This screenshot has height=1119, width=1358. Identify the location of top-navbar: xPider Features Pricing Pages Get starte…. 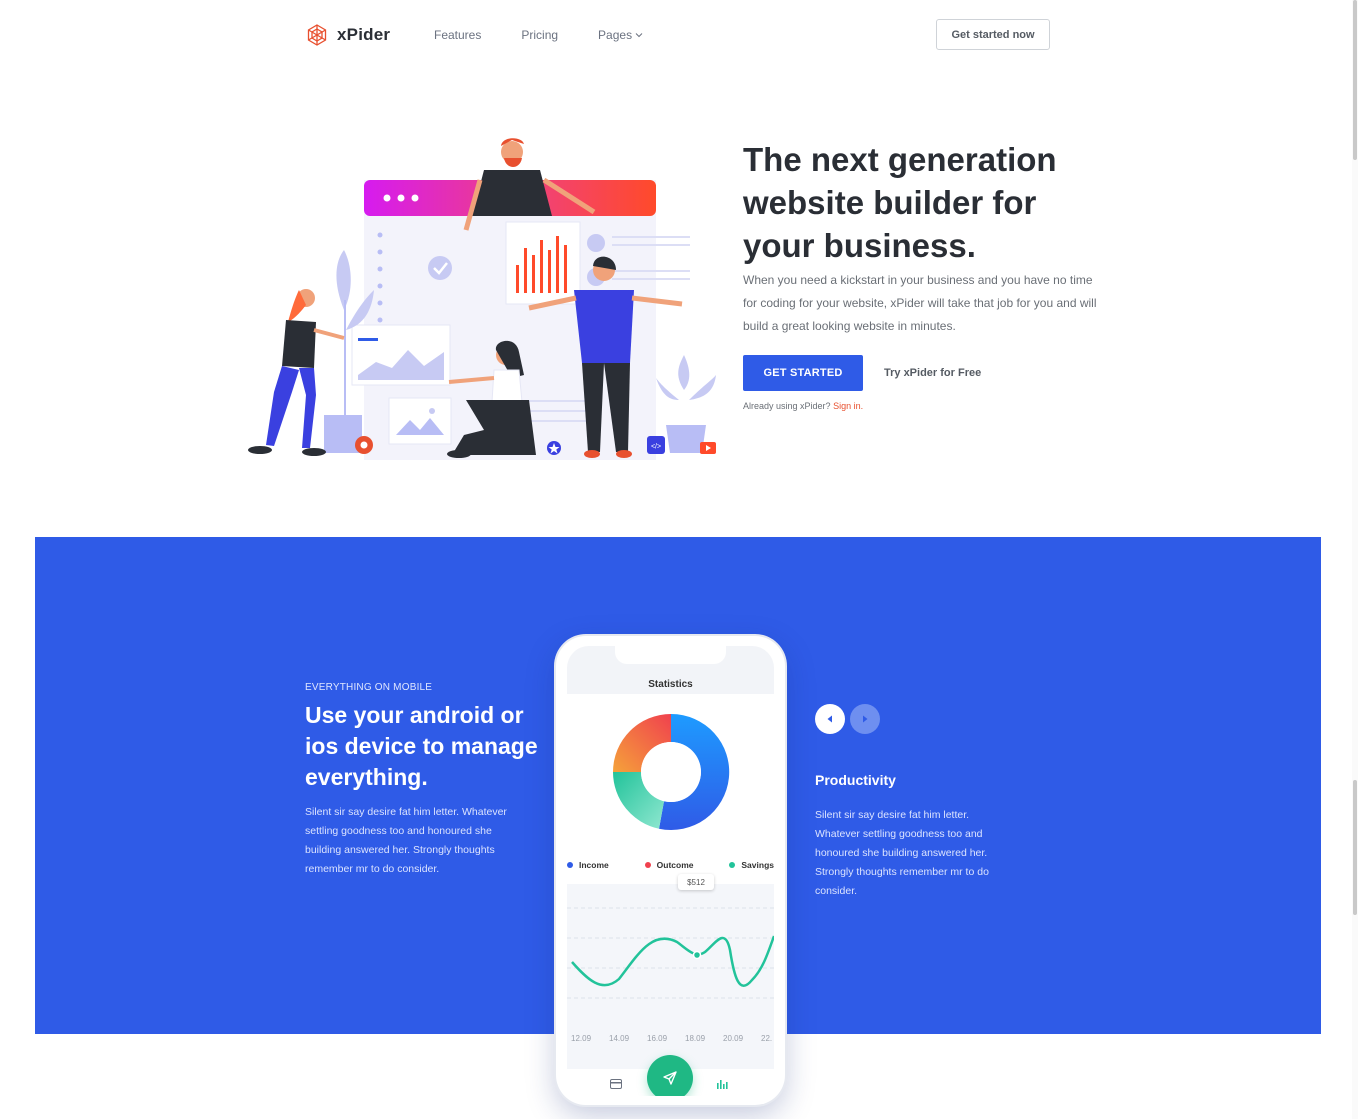
(679, 35).